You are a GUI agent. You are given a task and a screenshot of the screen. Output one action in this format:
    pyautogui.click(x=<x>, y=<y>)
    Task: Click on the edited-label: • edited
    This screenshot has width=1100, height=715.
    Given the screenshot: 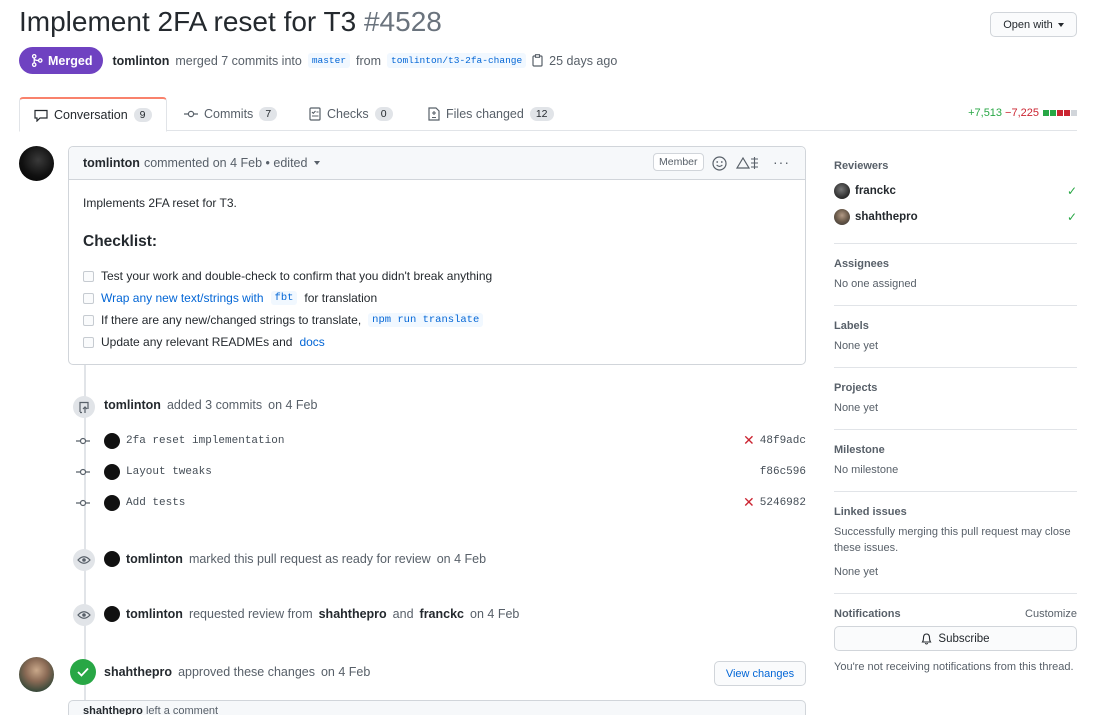 What is the action you would take?
    pyautogui.click(x=287, y=163)
    